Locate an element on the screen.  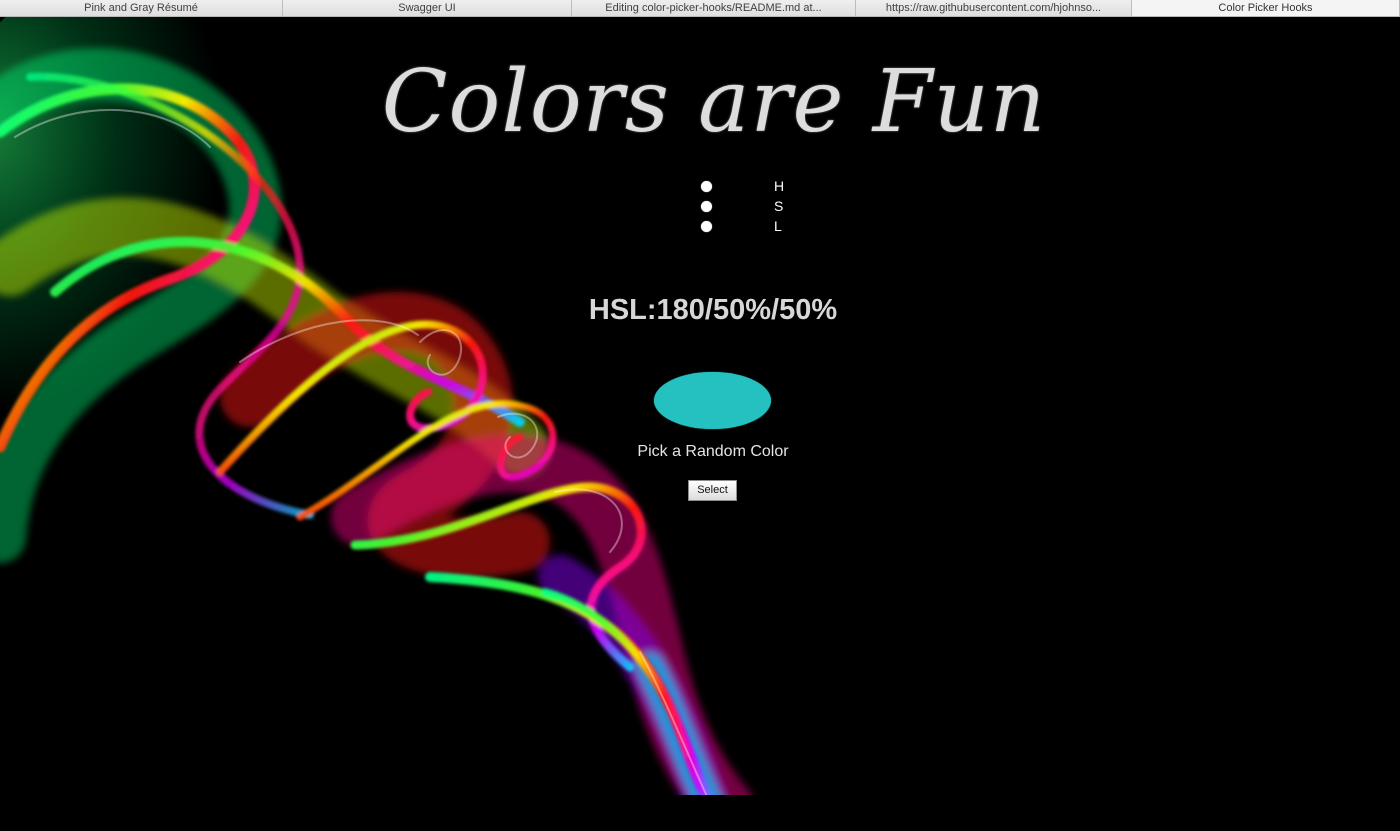
hsl-controls: H S L is located at coordinates (756, 209).